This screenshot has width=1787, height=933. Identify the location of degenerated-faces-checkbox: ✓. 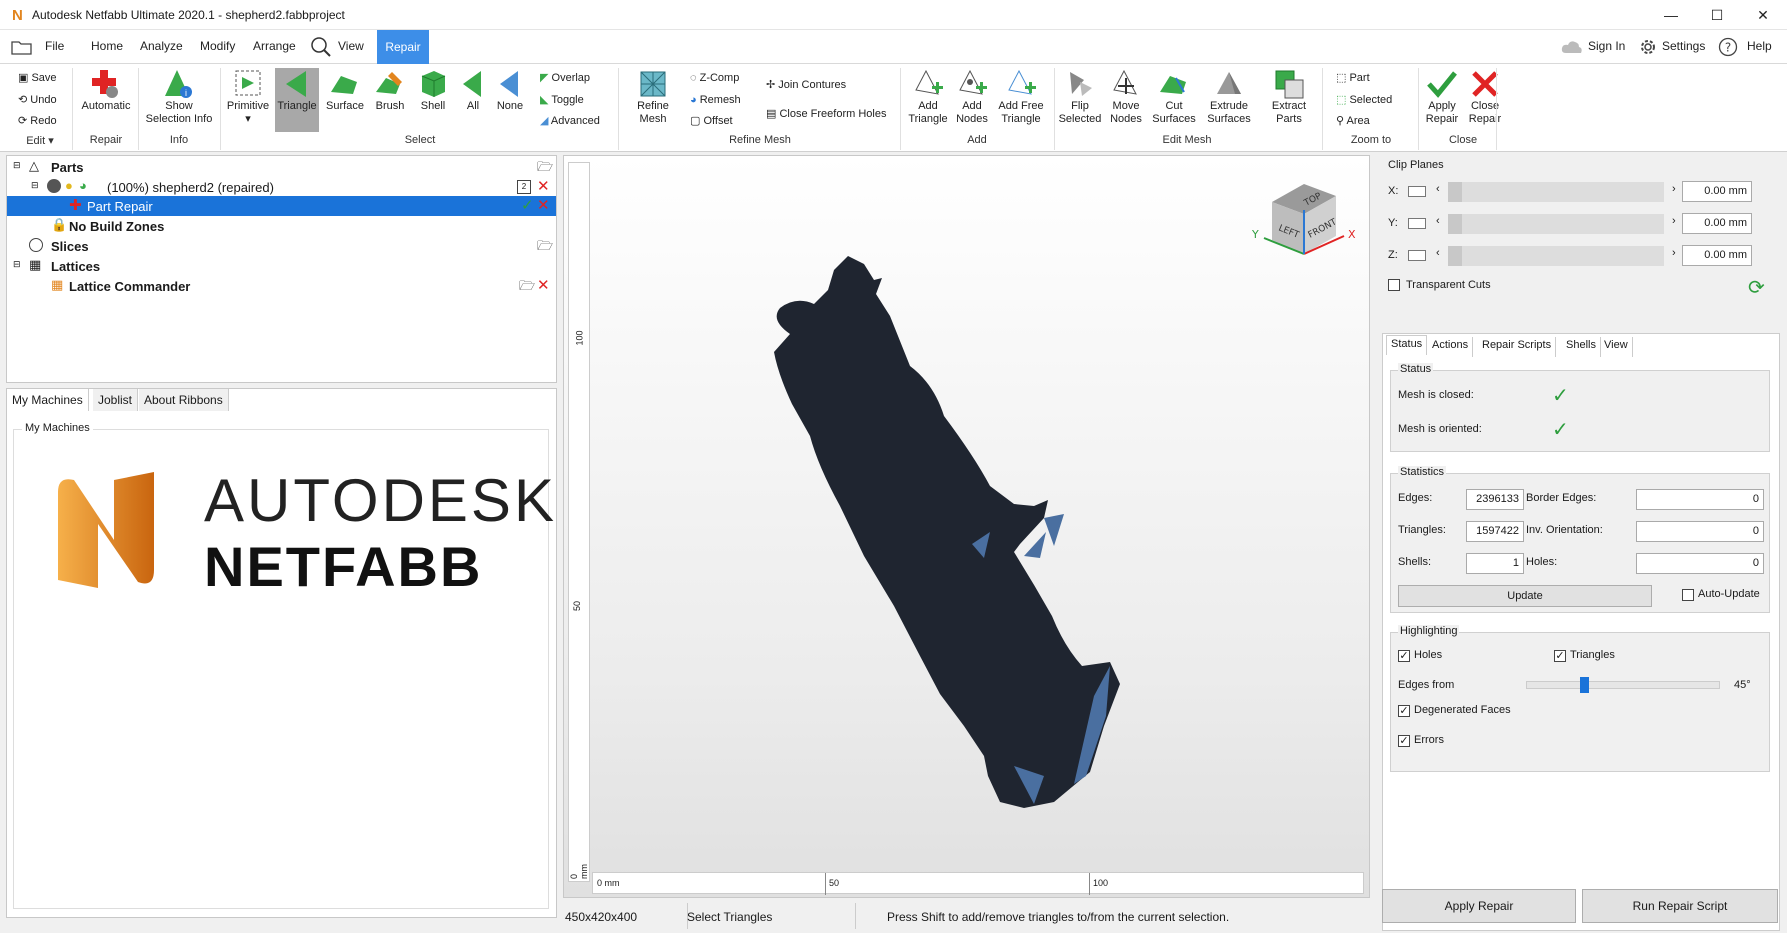
(1404, 711).